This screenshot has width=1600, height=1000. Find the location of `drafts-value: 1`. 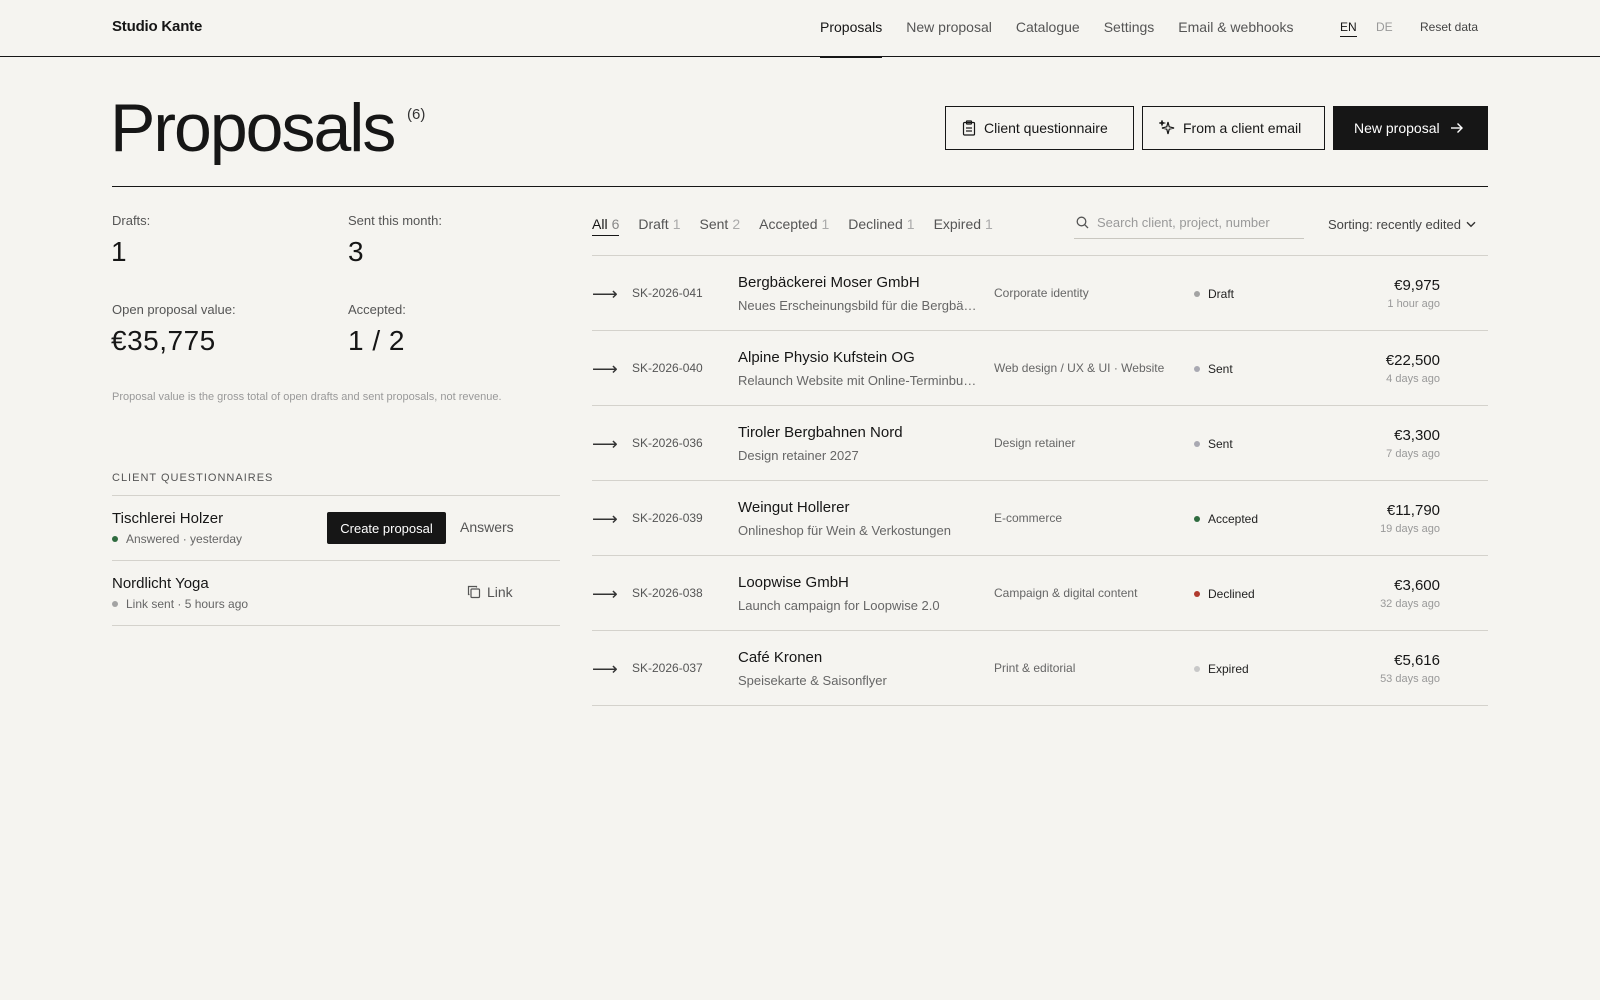

drafts-value: 1 is located at coordinates (119, 251).